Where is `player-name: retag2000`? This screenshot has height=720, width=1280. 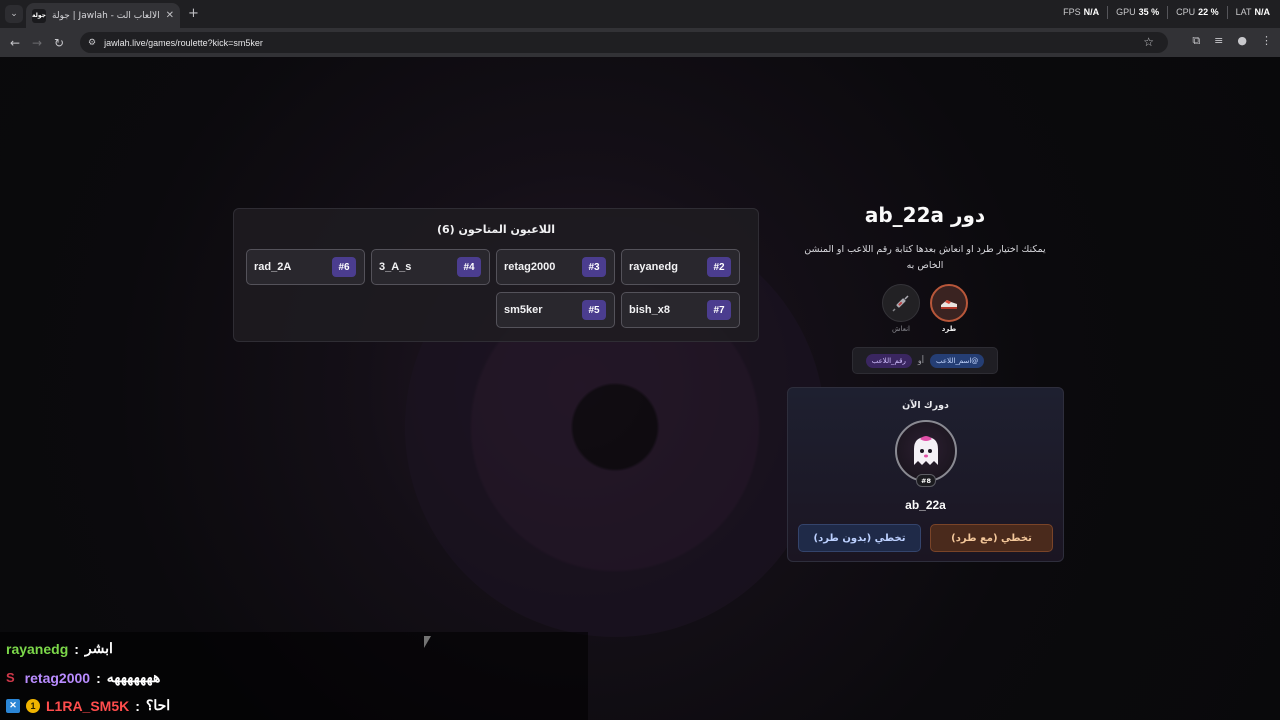 player-name: retag2000 is located at coordinates (530, 267).